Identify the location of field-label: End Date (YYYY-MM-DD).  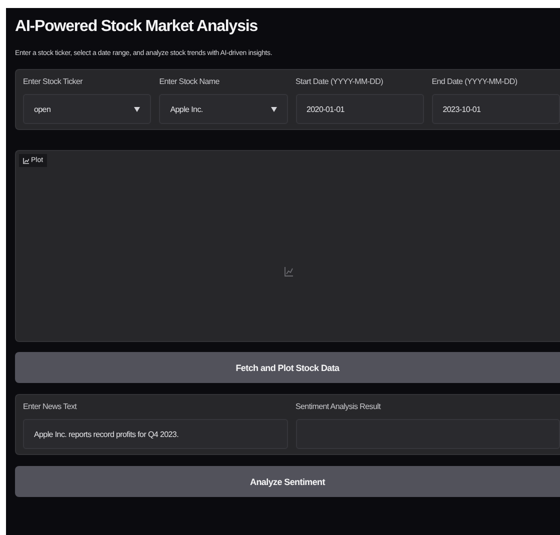
(475, 81).